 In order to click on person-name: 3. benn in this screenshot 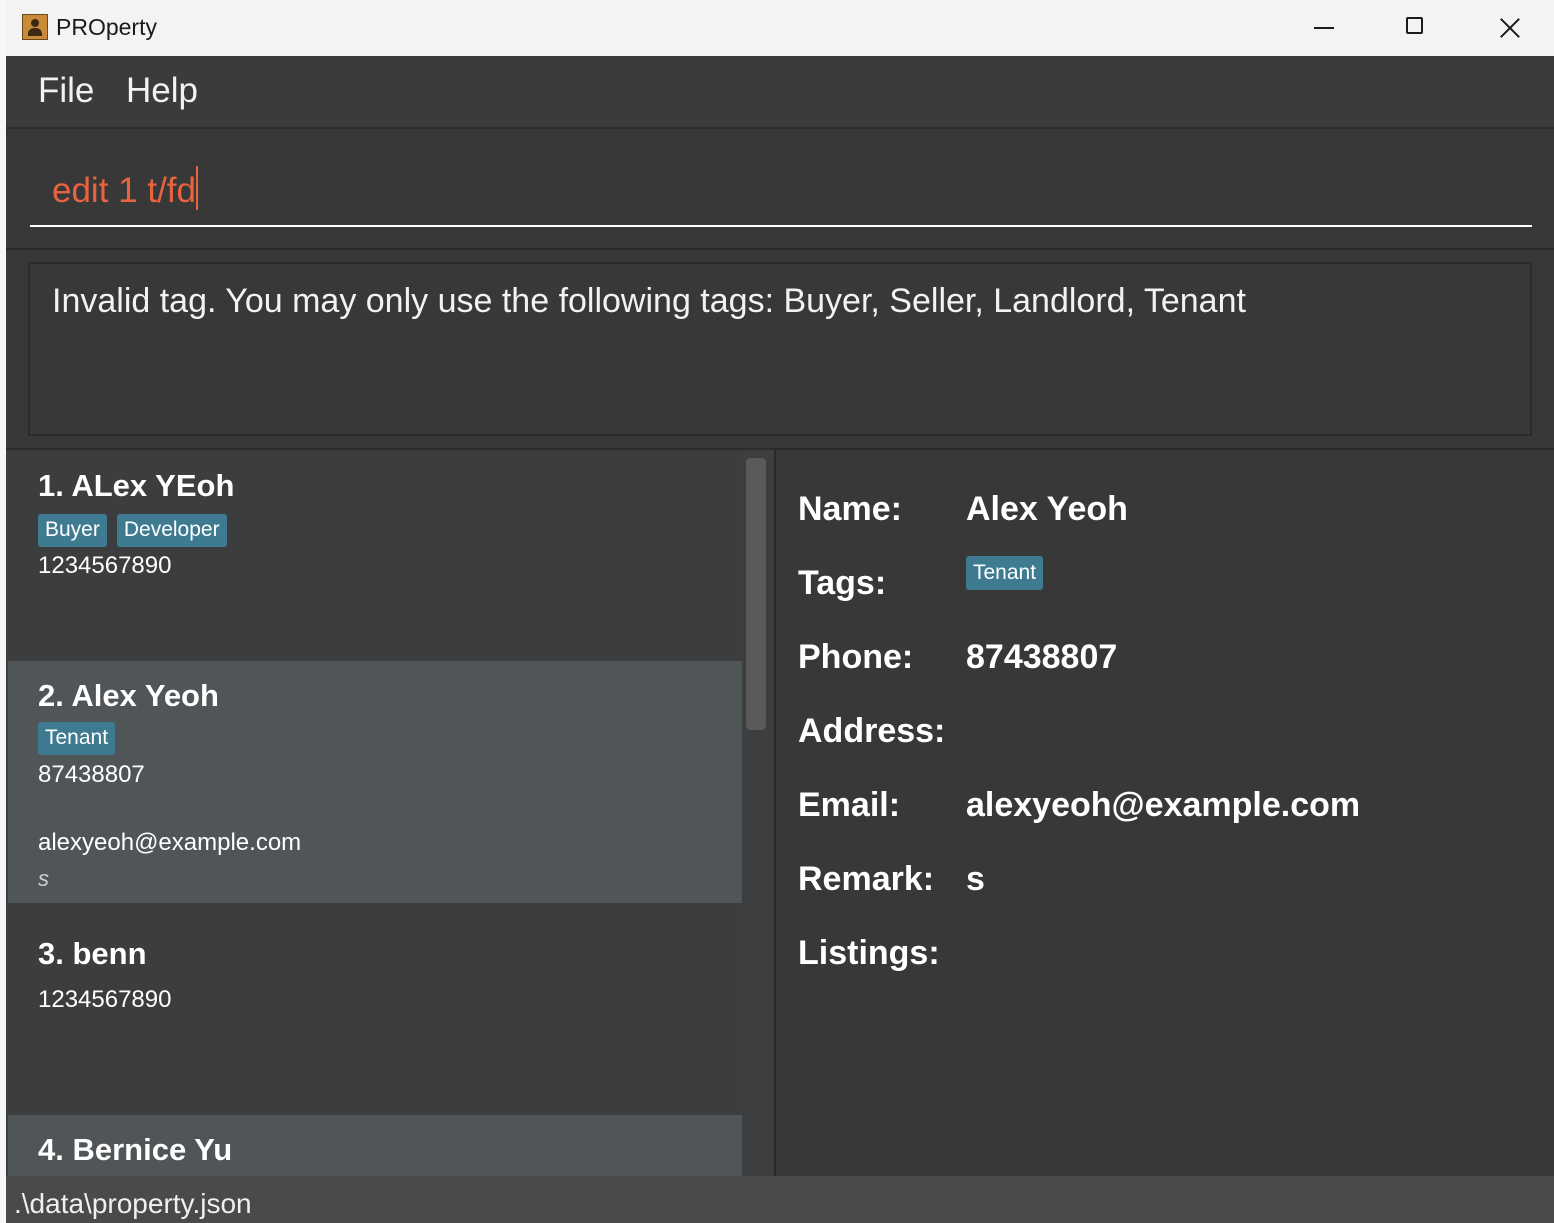, I will do `click(92, 953)`.